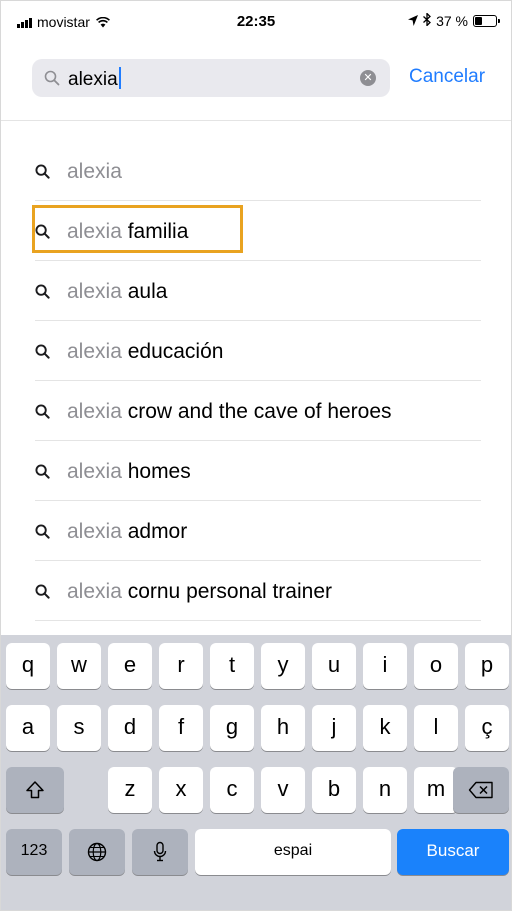 This screenshot has height=911, width=512. Describe the element at coordinates (130, 728) in the screenshot. I see `key-d: d` at that location.